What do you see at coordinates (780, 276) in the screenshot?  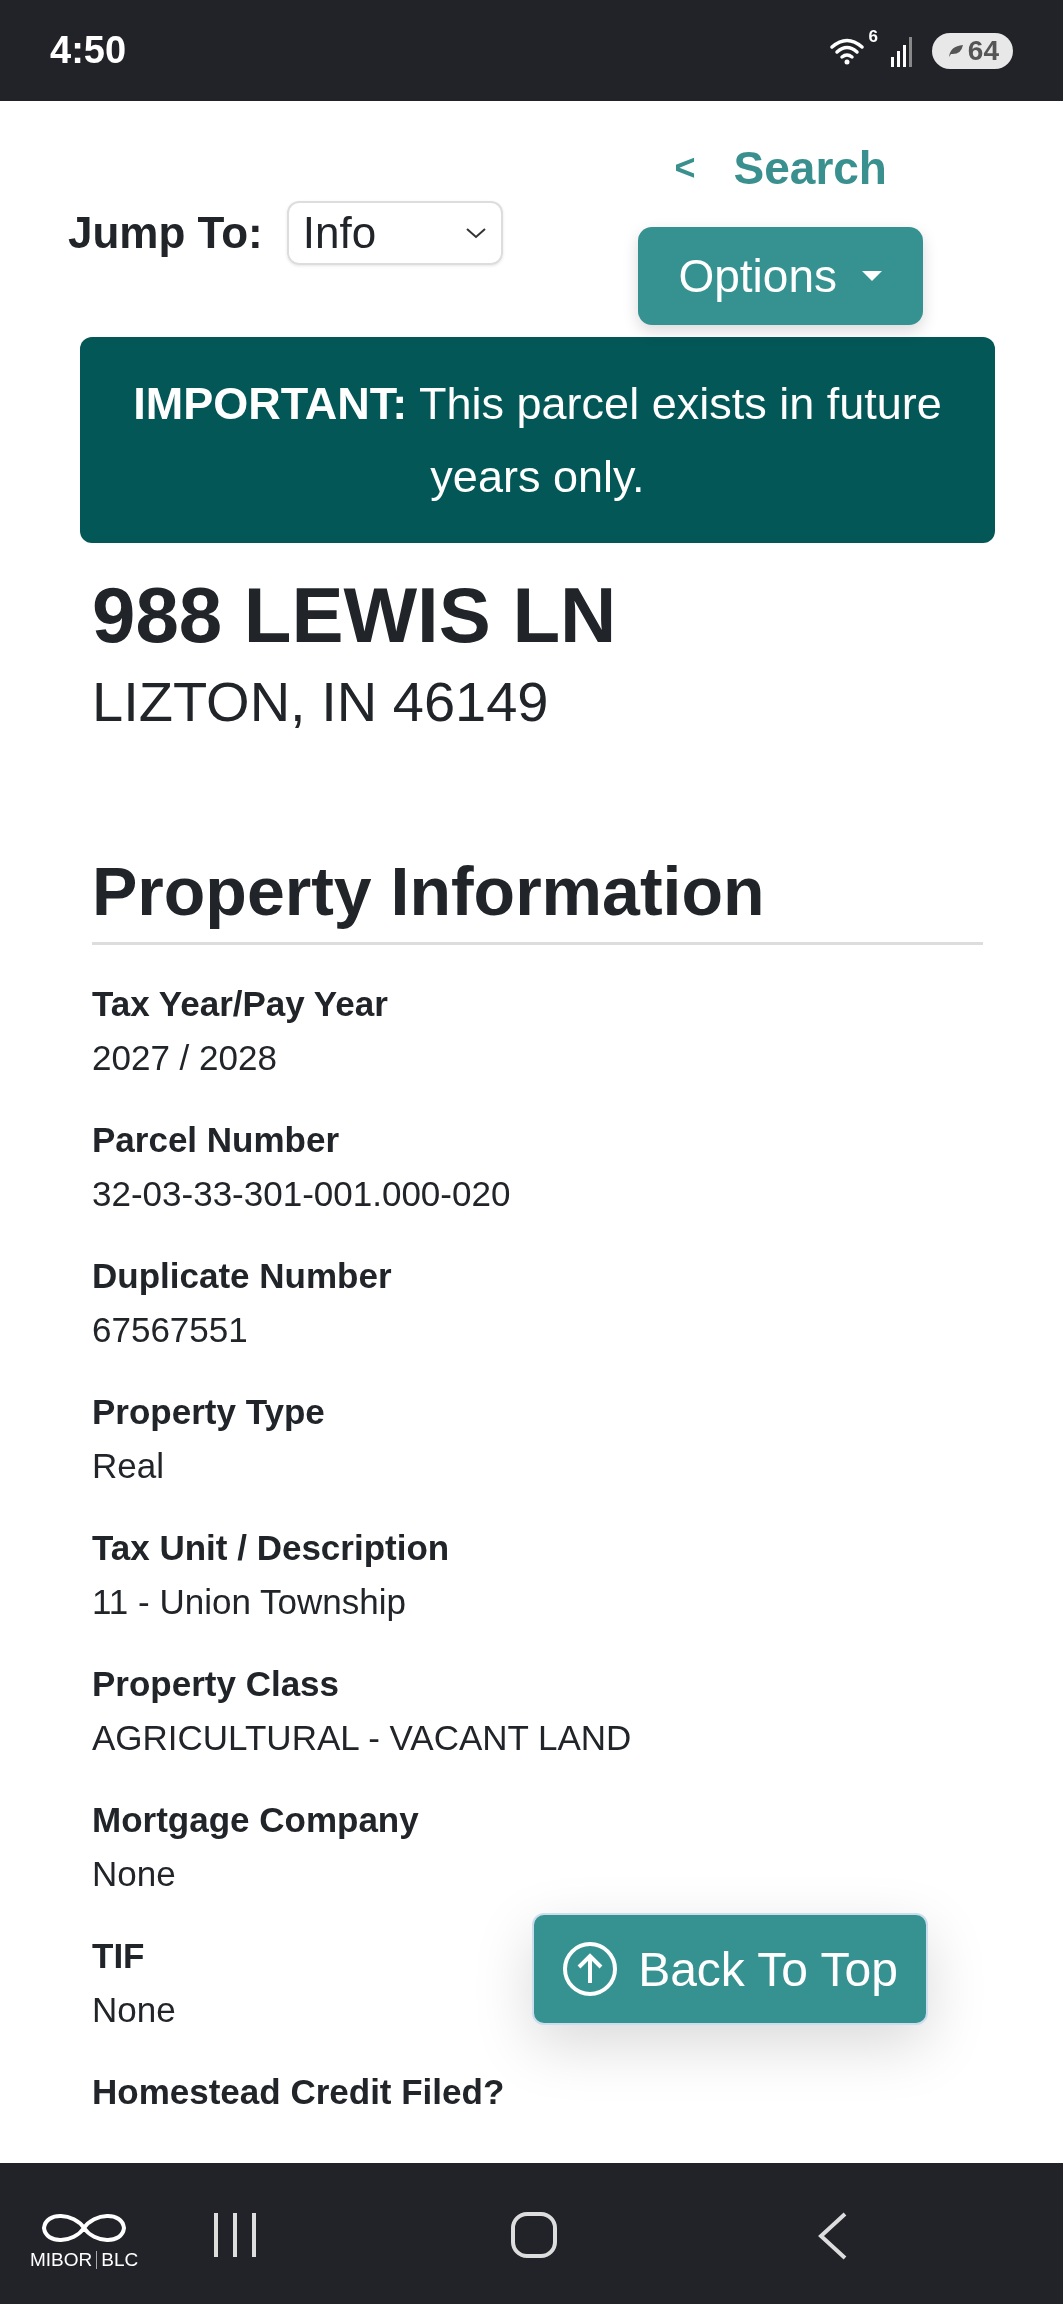 I see `options-button: Options` at bounding box center [780, 276].